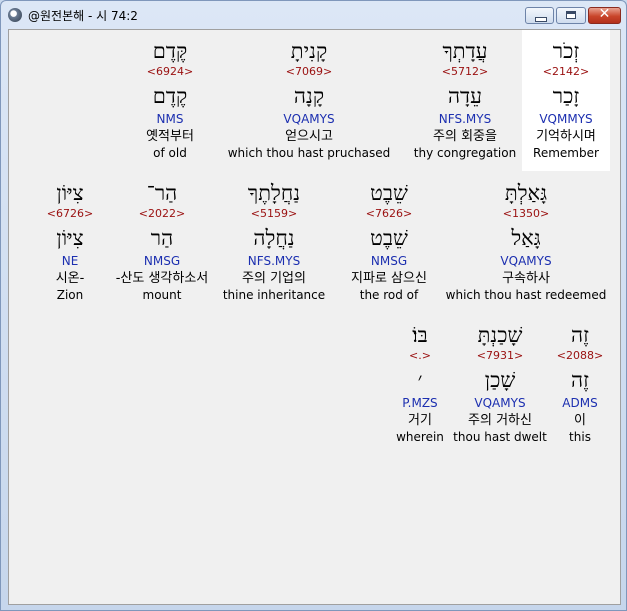  Describe the element at coordinates (170, 119) in the screenshot. I see `morphology-code: NMS` at that location.